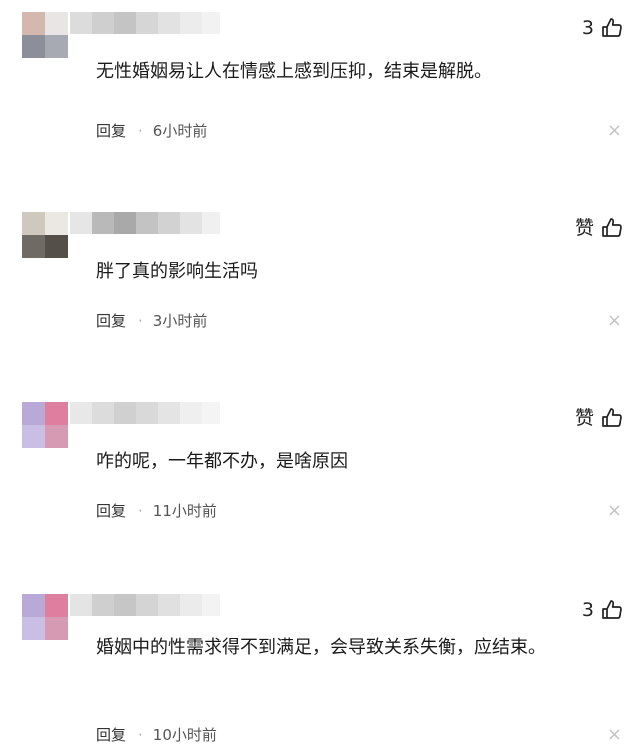 This screenshot has width=640, height=746. Describe the element at coordinates (180, 321) in the screenshot. I see `timestamp: 3小时前` at that location.